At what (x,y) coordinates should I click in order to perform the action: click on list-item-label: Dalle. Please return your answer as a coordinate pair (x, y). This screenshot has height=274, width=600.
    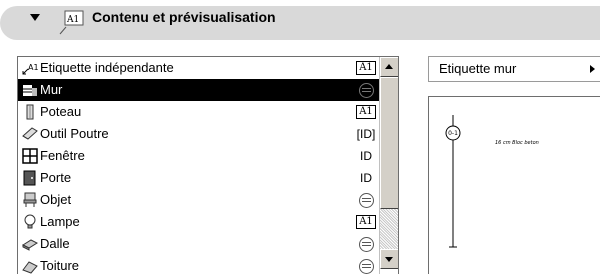
    Looking at the image, I should click on (55, 243).